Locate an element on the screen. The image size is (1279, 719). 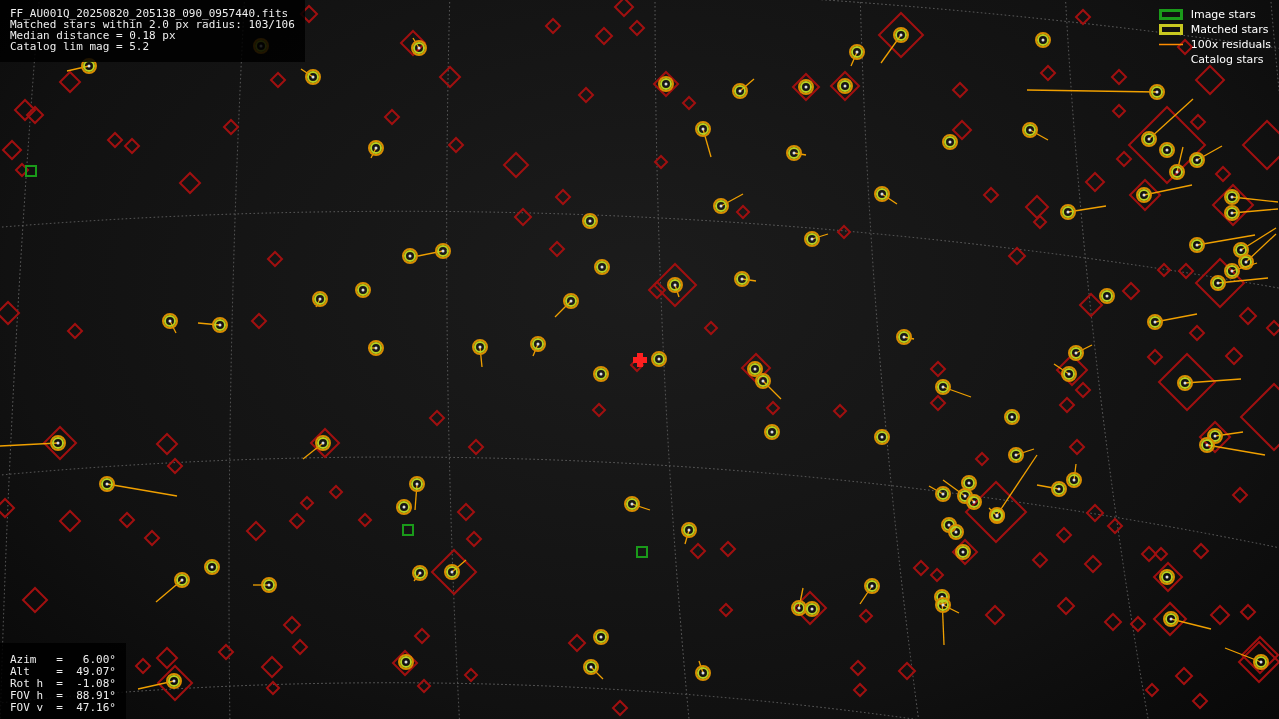
pointing-line: Alt = 49.07° is located at coordinates (63, 671).